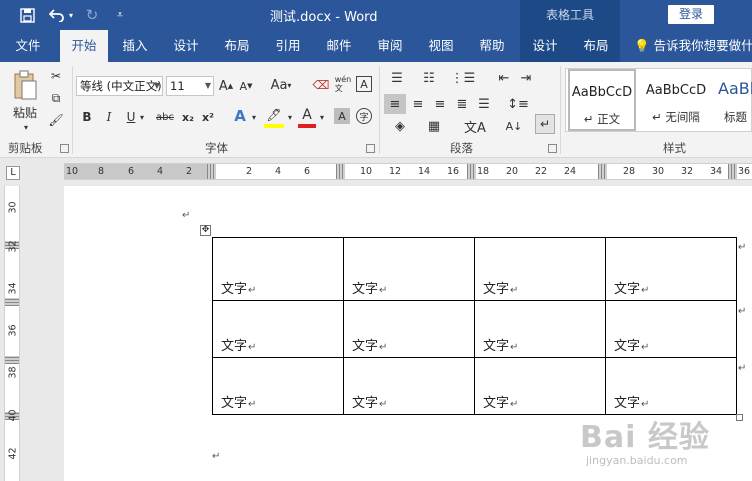  What do you see at coordinates (321, 85) in the screenshot?
I see `clear-format-icon: ⌫` at bounding box center [321, 85].